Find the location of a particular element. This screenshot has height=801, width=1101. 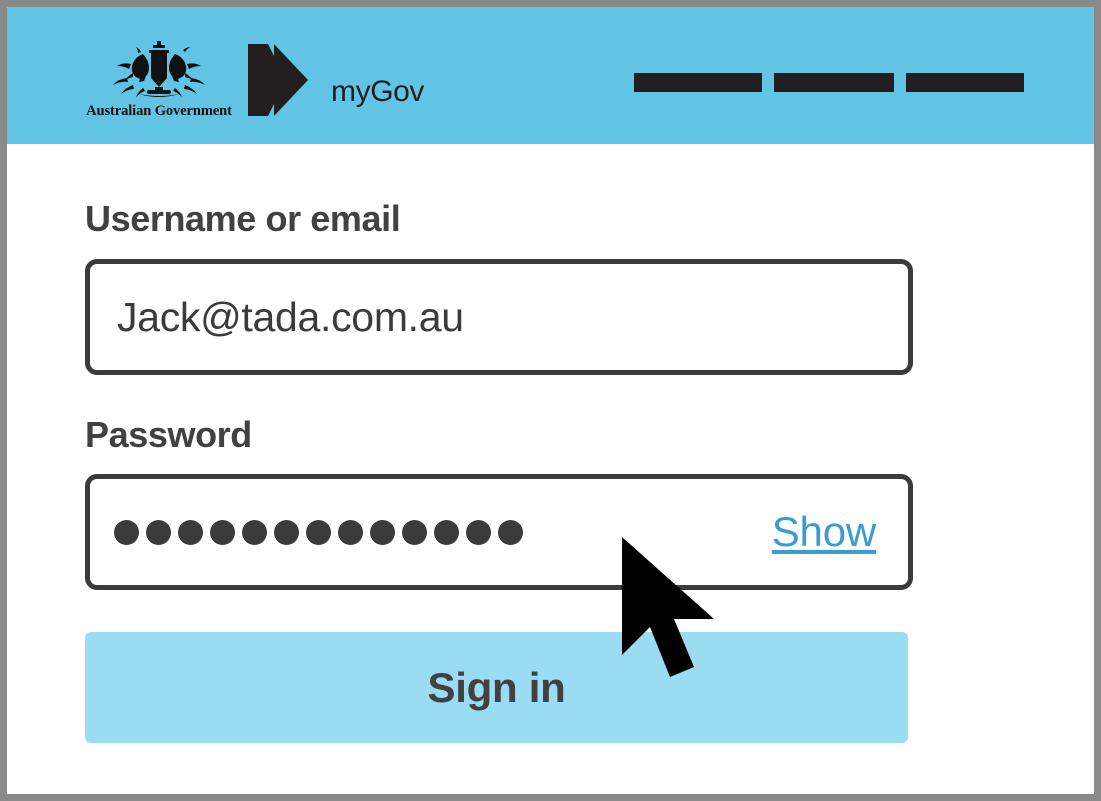

password-label: Password is located at coordinates (168, 434).